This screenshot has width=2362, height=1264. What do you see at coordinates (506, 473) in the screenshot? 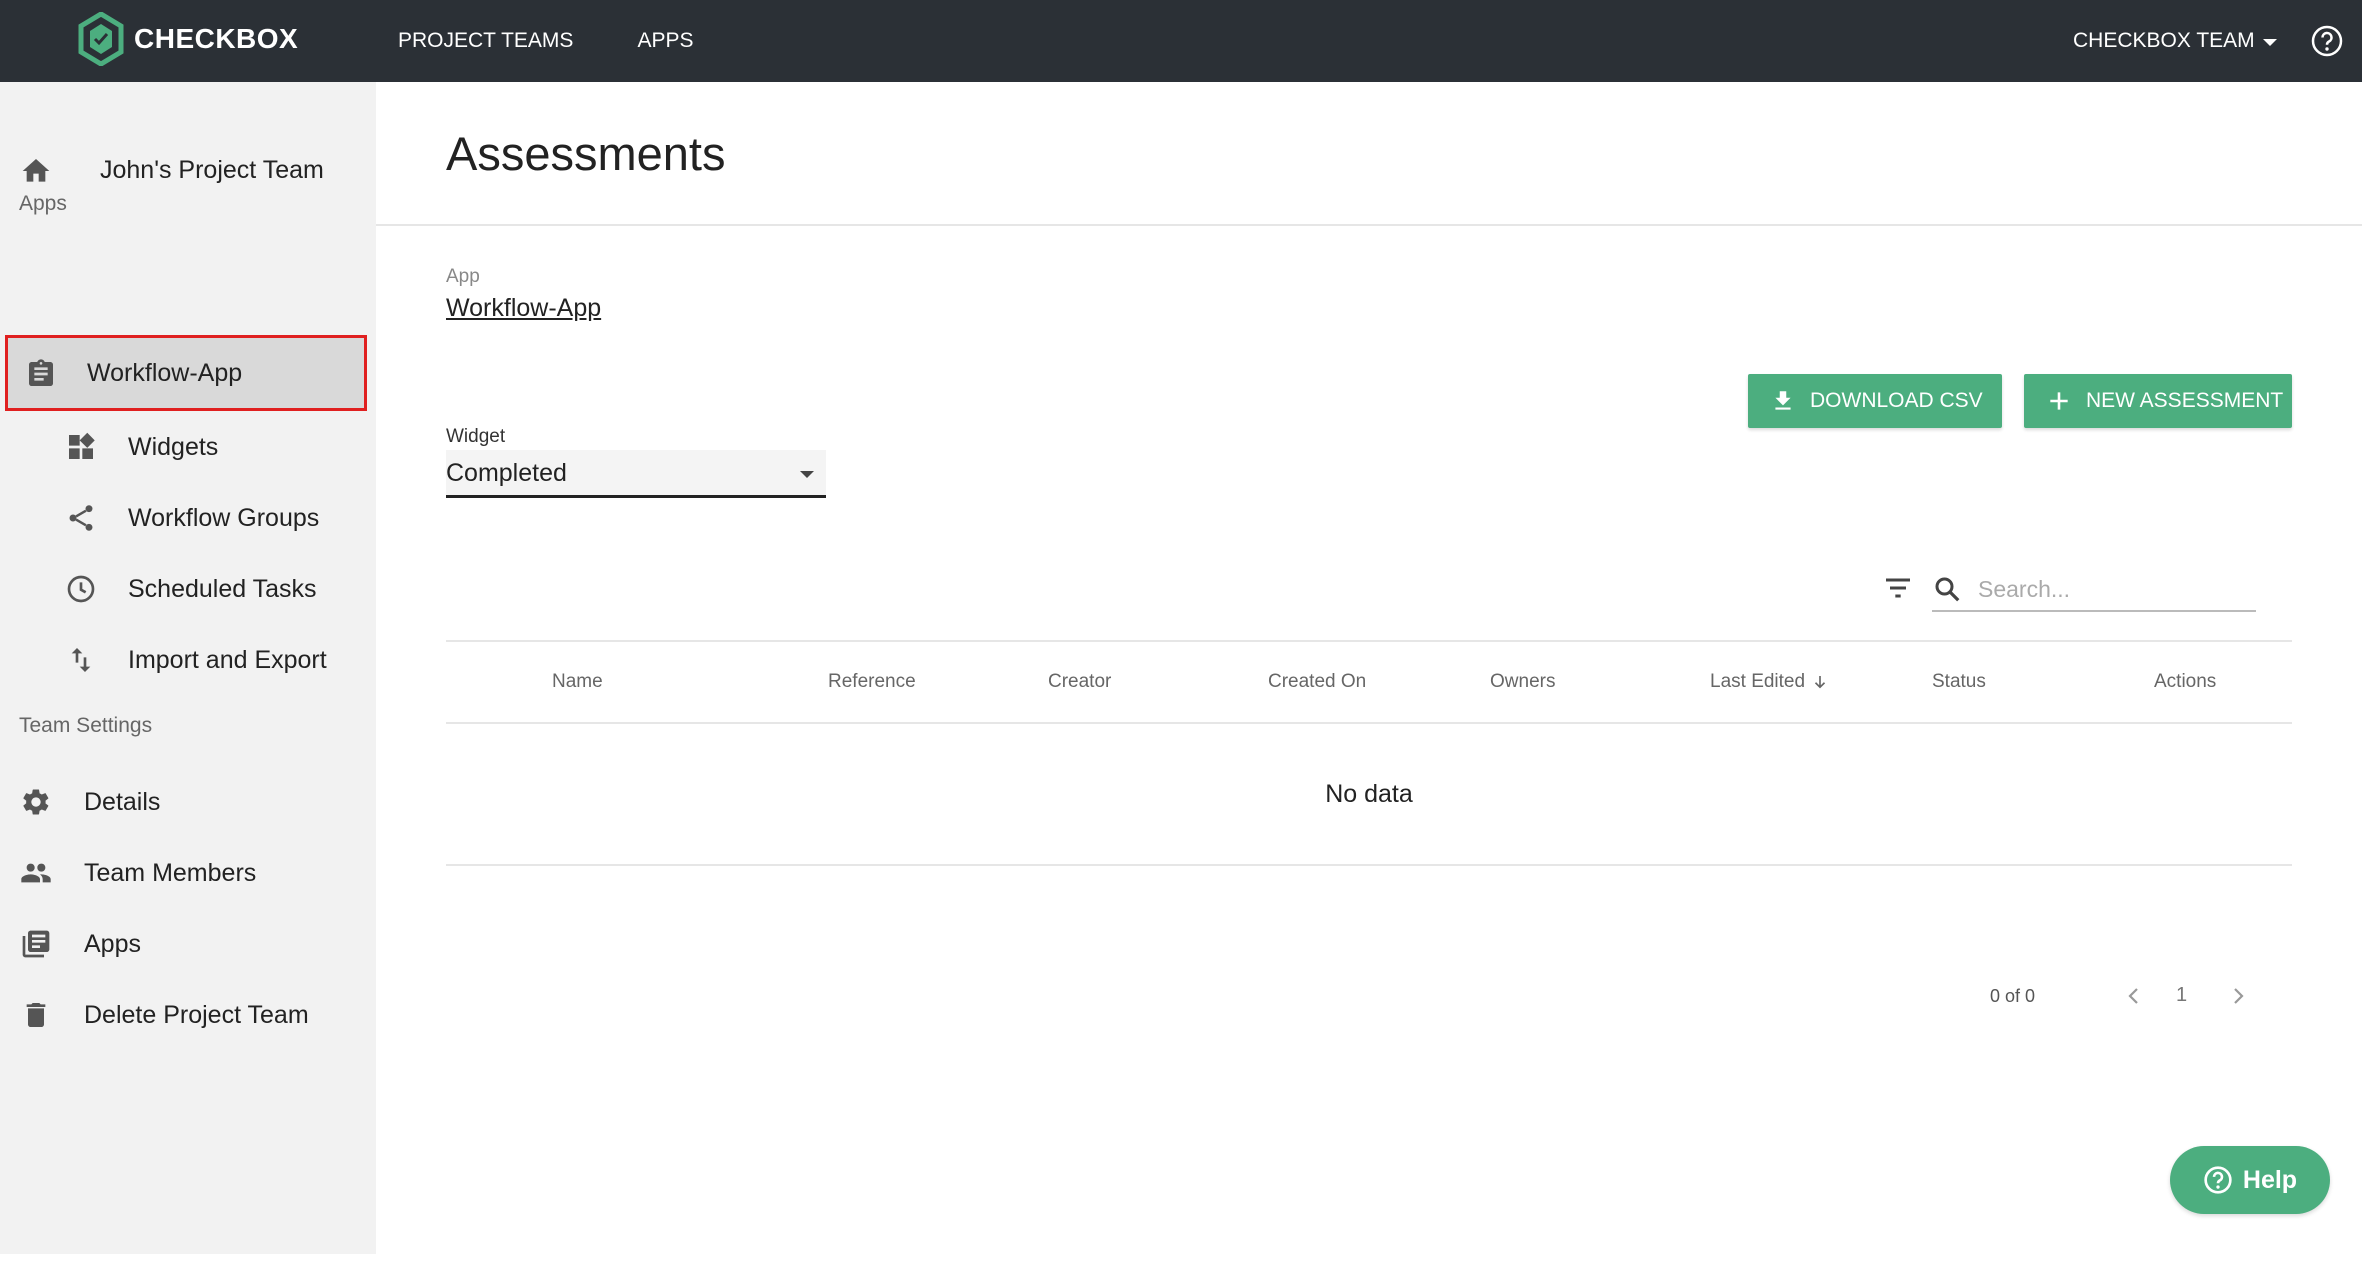
I see `widget-select-value: Completed` at bounding box center [506, 473].